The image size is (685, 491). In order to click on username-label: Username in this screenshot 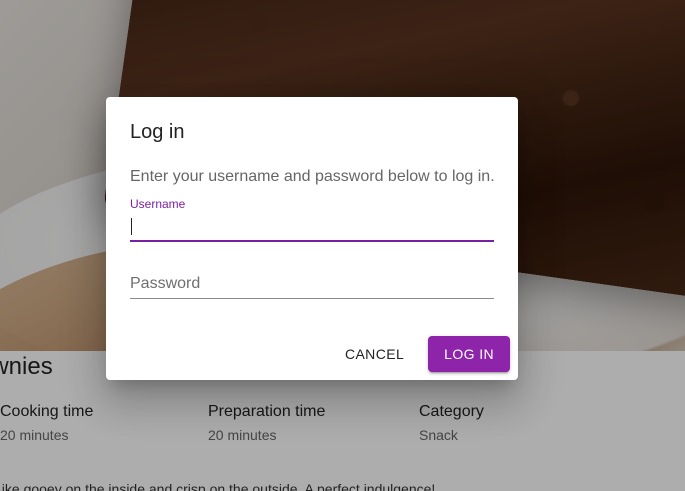, I will do `click(158, 204)`.